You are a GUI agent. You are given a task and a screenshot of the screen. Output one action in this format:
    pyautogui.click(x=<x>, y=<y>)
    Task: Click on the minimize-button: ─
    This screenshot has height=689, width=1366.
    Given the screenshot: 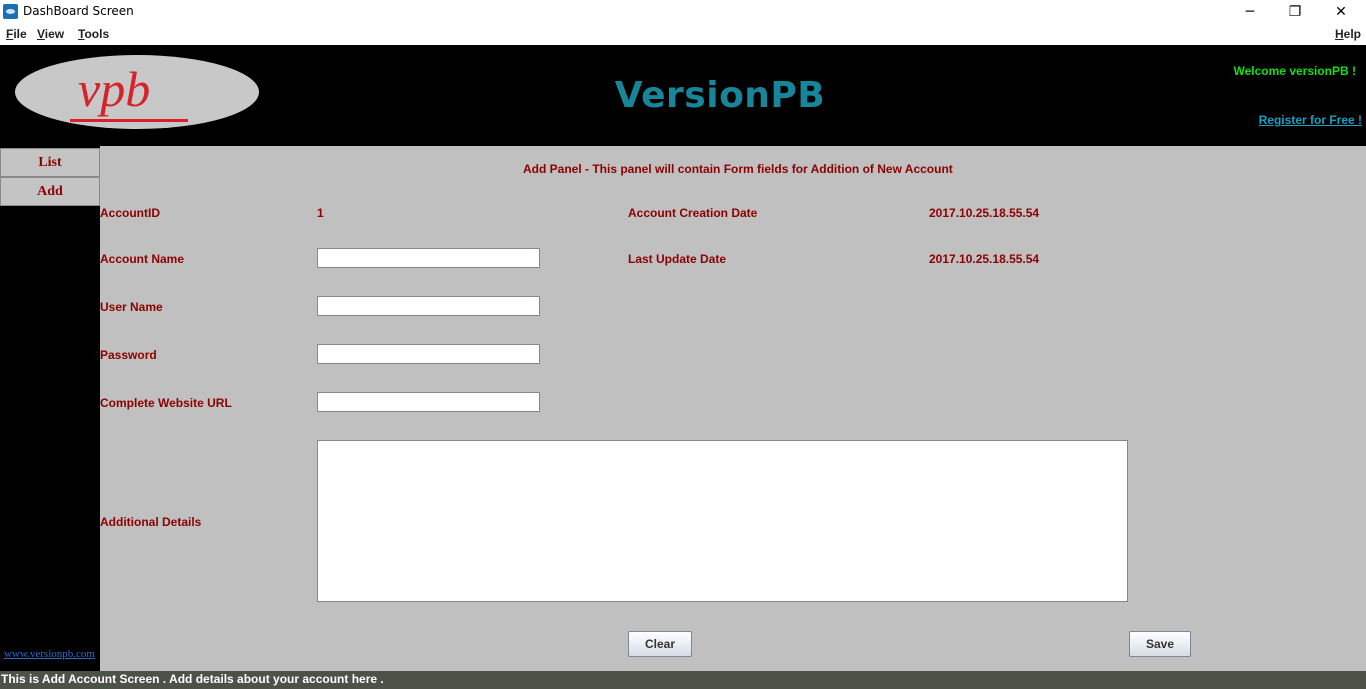 What is the action you would take?
    pyautogui.click(x=1250, y=11)
    